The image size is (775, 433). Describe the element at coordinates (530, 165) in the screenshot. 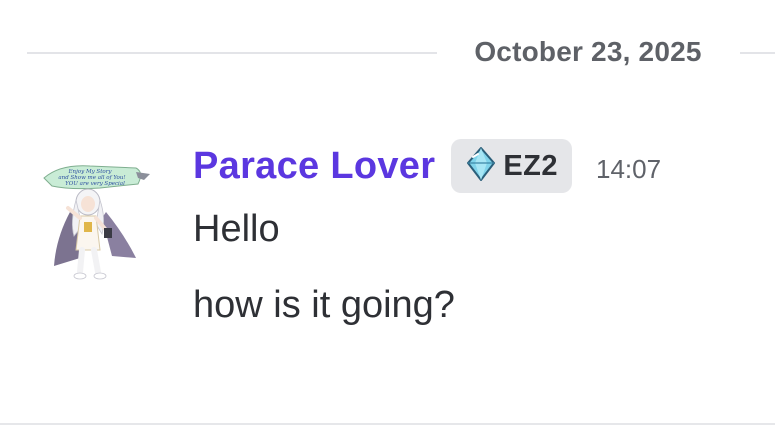

I see `server-tag-label: EZ2` at that location.